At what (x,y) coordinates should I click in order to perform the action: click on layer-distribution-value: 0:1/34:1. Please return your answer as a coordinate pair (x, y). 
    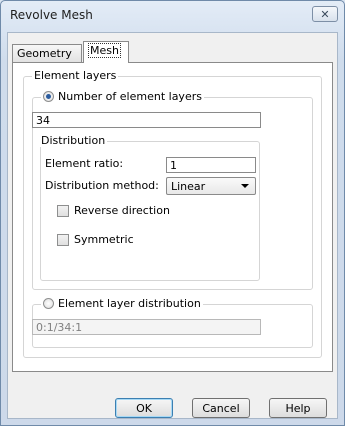
    Looking at the image, I should click on (59, 327).